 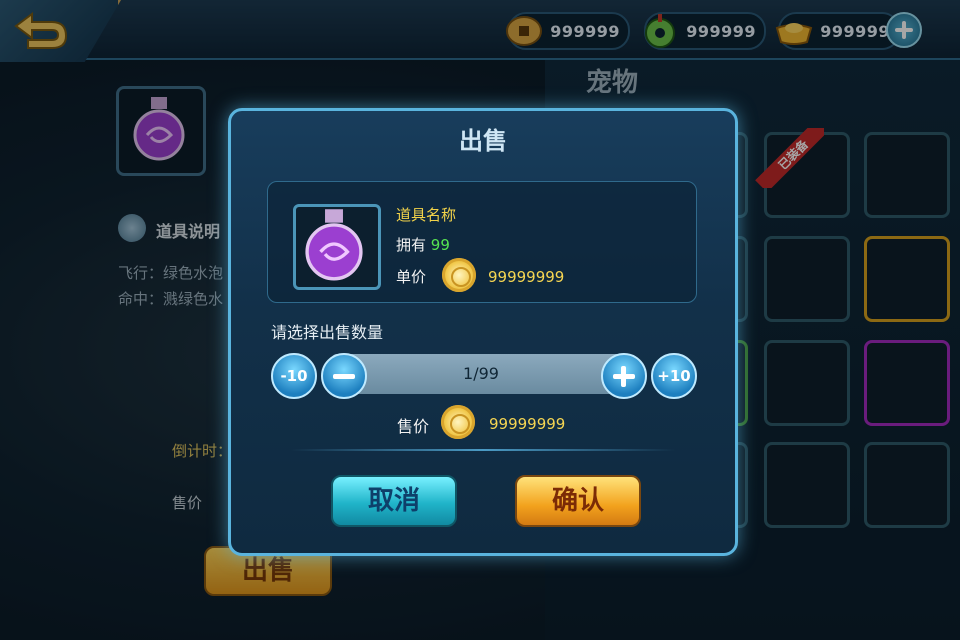 I want to click on plus-10-button: +10, so click(x=674, y=376).